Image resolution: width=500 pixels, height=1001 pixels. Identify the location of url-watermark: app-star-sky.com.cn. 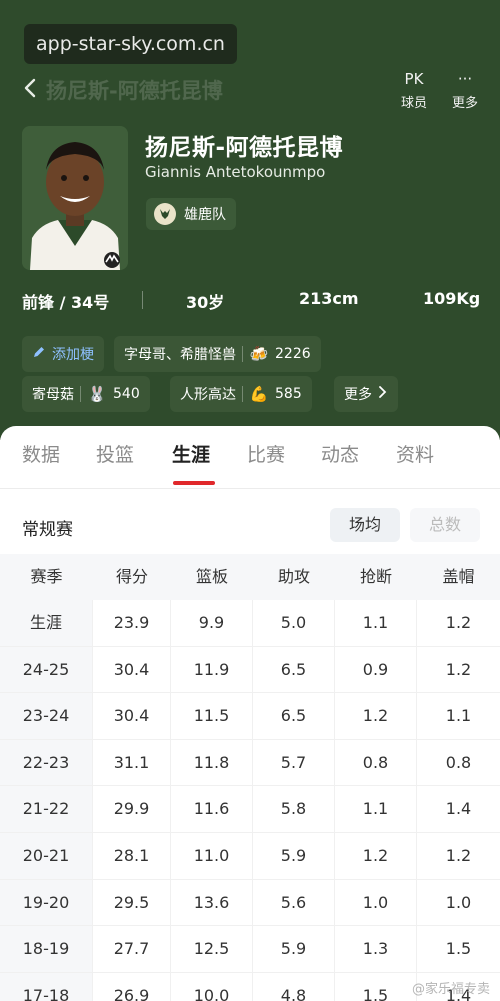
(130, 44).